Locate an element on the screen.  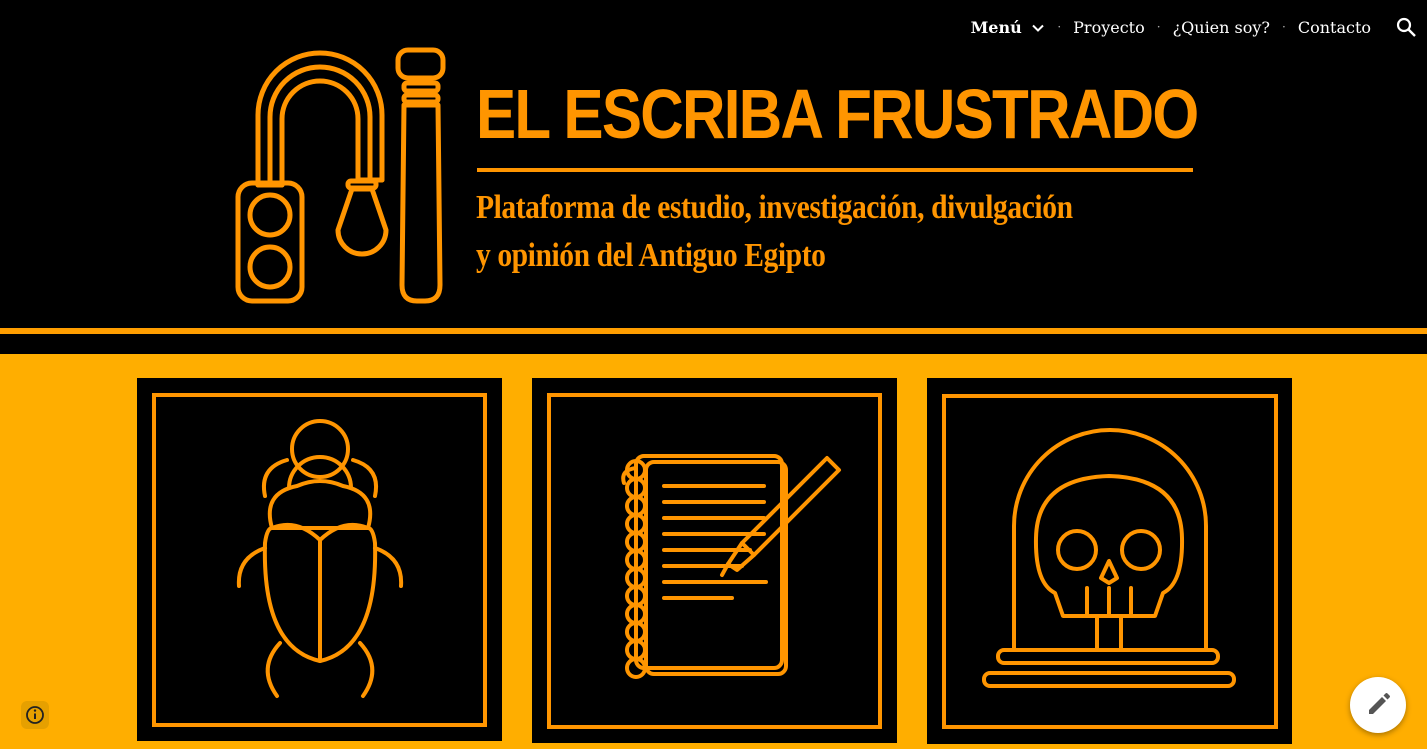
nav-item-proyecto: Proyecto is located at coordinates (1109, 27).